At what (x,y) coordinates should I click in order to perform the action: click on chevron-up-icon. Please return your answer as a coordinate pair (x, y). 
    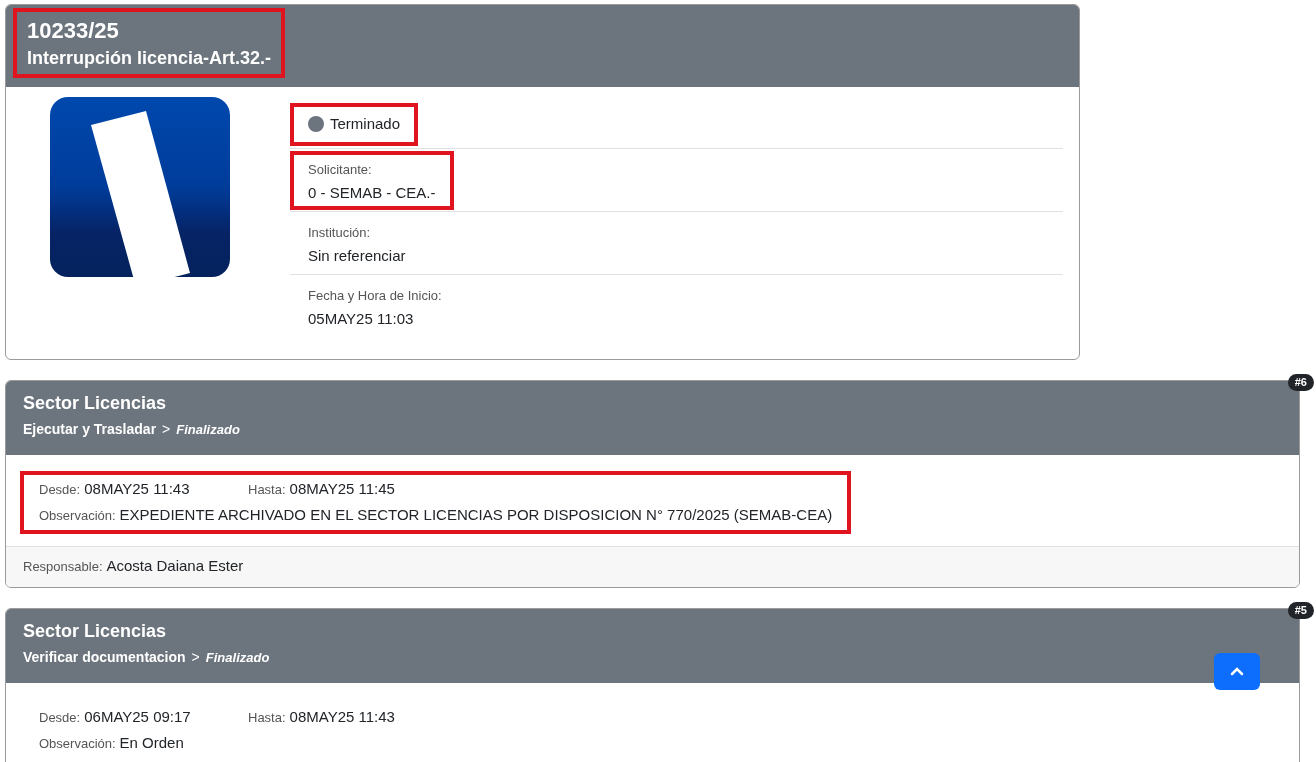
    Looking at the image, I should click on (1237, 671).